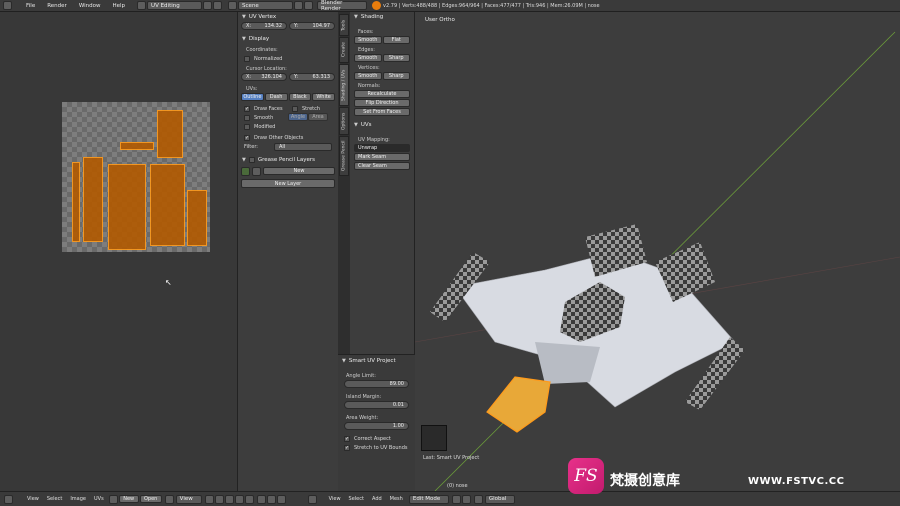 Image resolution: width=900 pixels, height=506 pixels. Describe the element at coordinates (252, 97) in the screenshot. I see `uv-outline-button: Outline` at that location.